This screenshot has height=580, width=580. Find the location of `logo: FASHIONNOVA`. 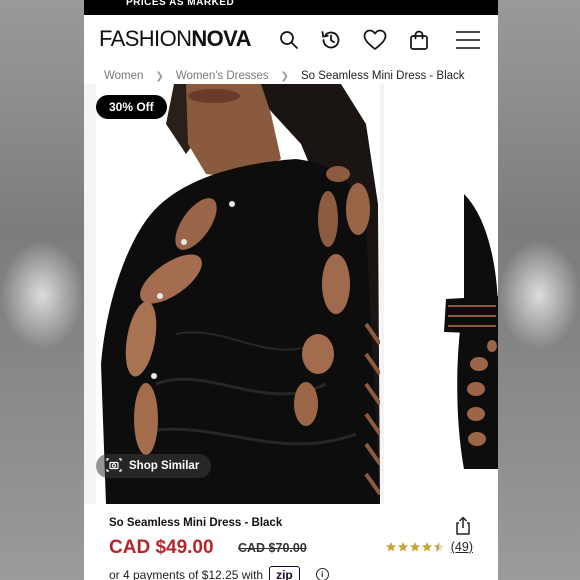

logo: FASHIONNOVA is located at coordinates (175, 39).